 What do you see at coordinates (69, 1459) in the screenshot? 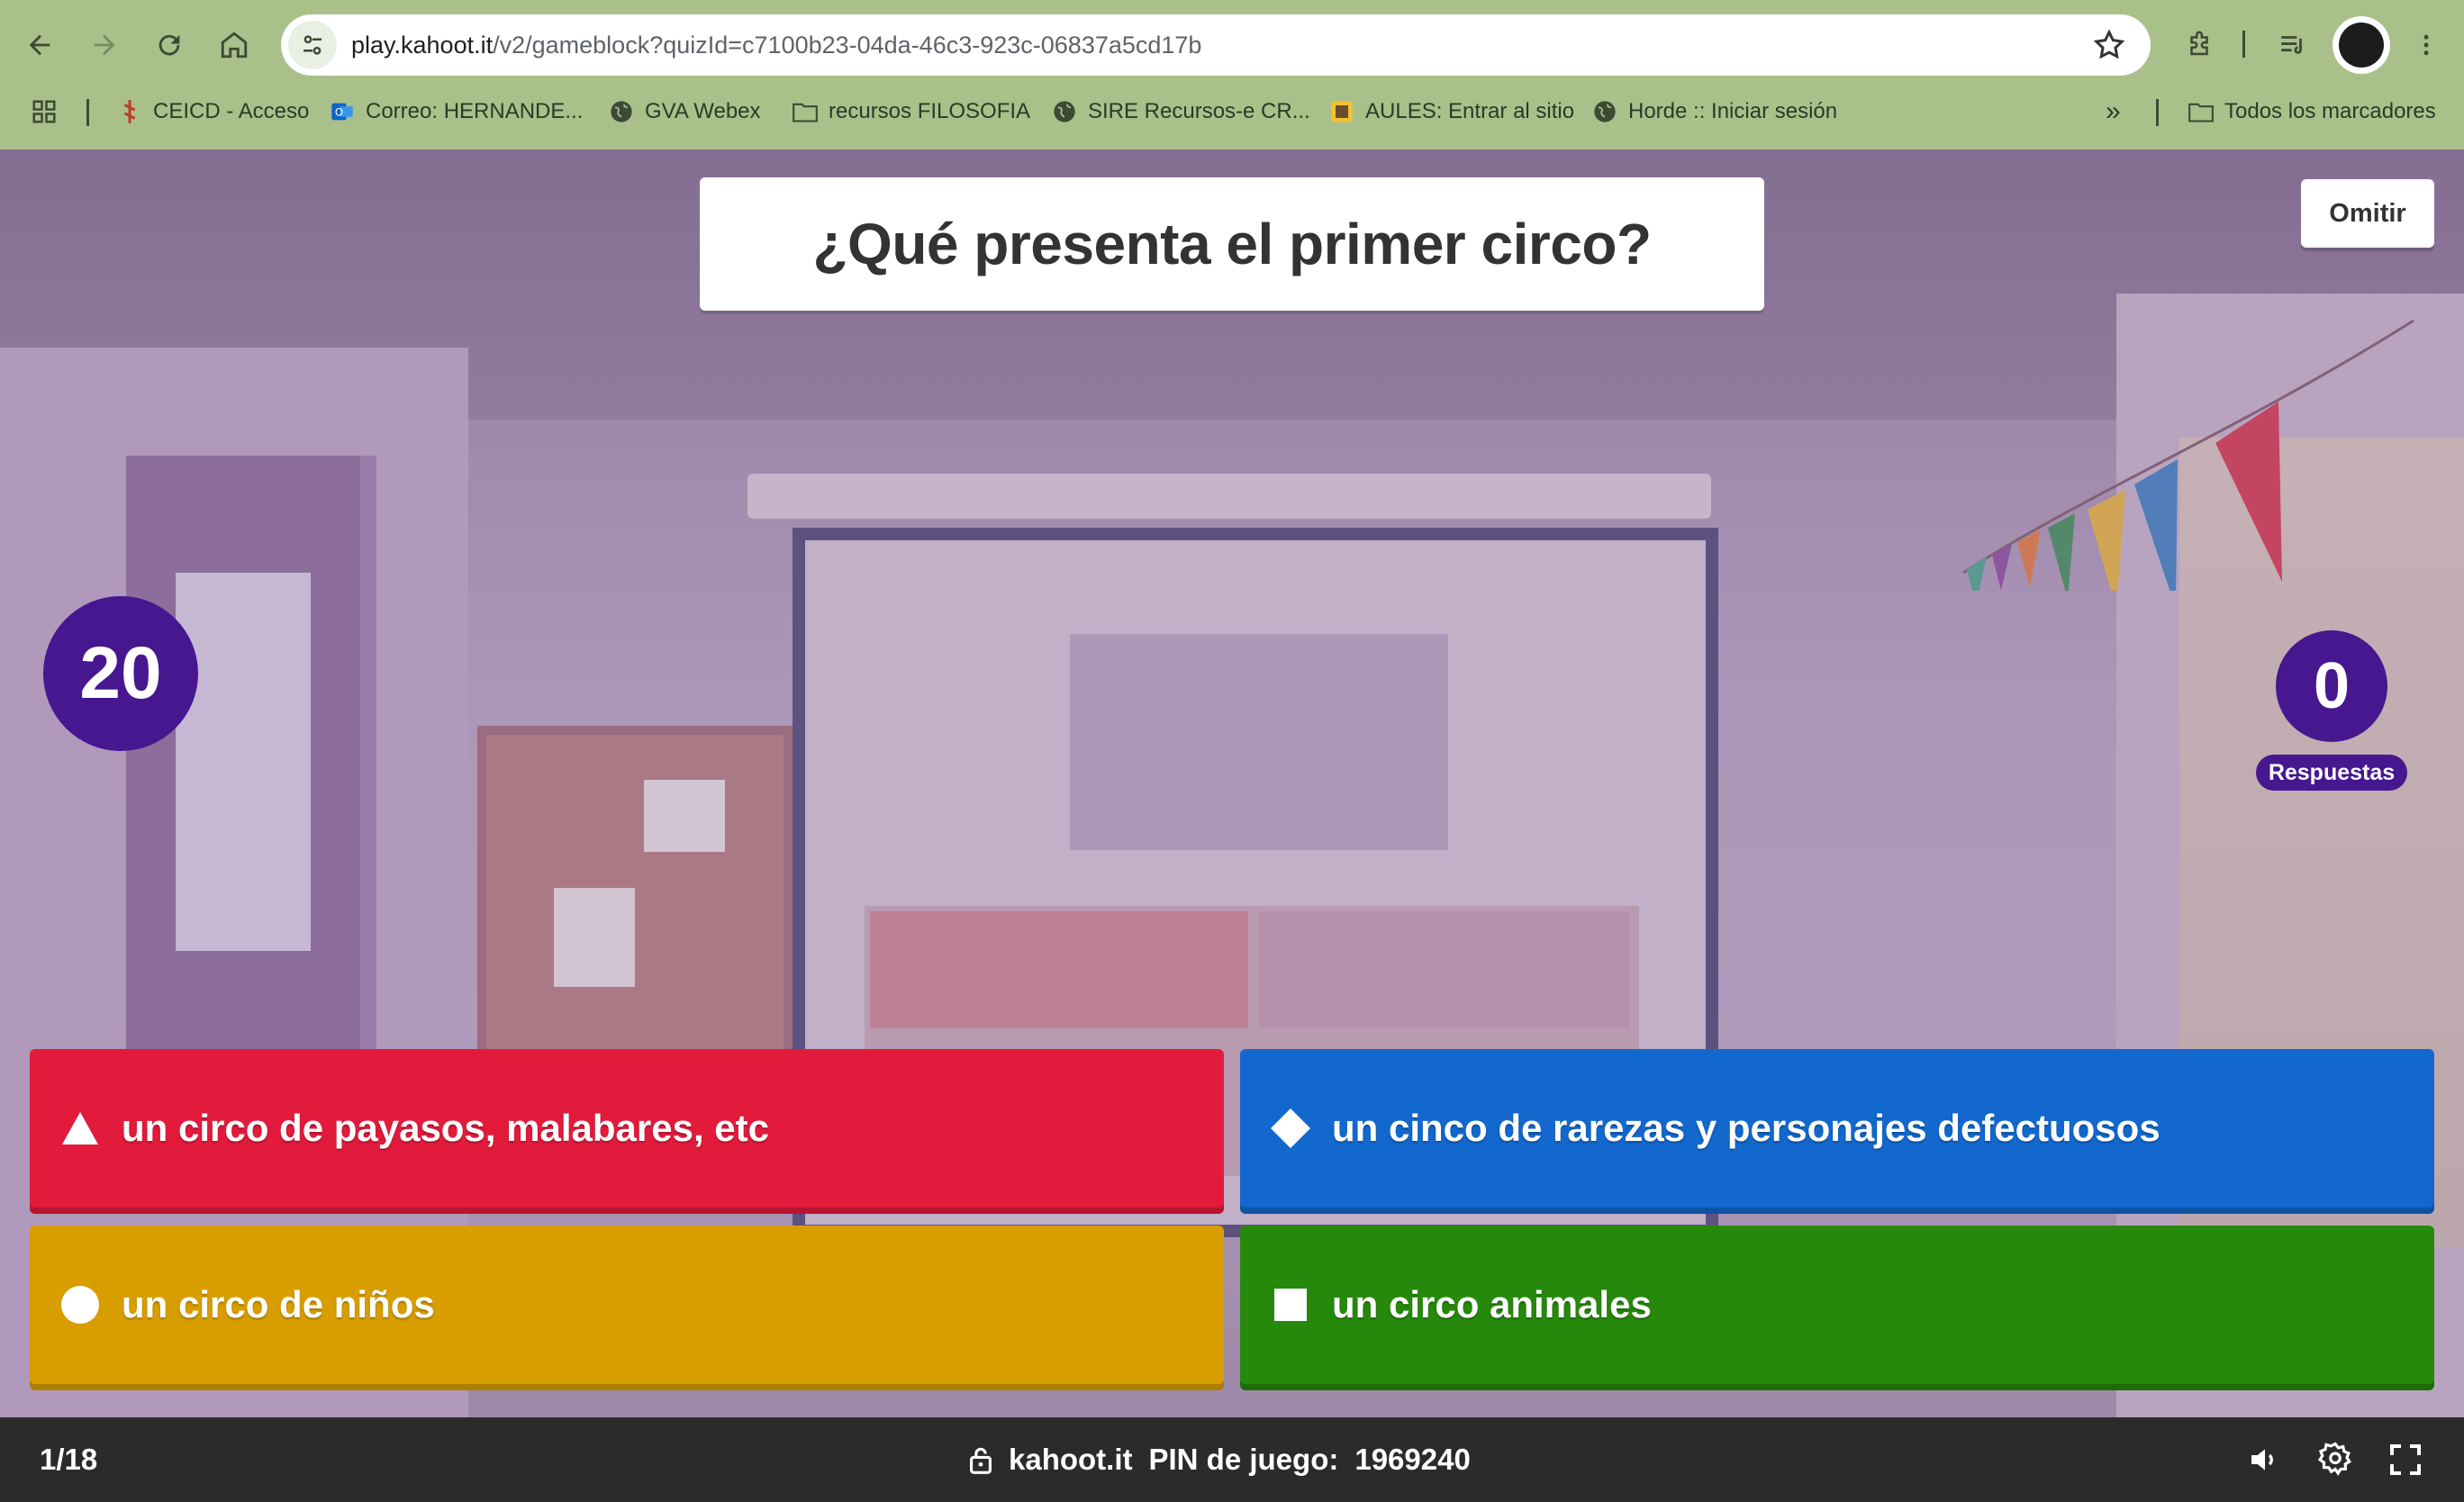
I see `question-progress: 1/18` at bounding box center [69, 1459].